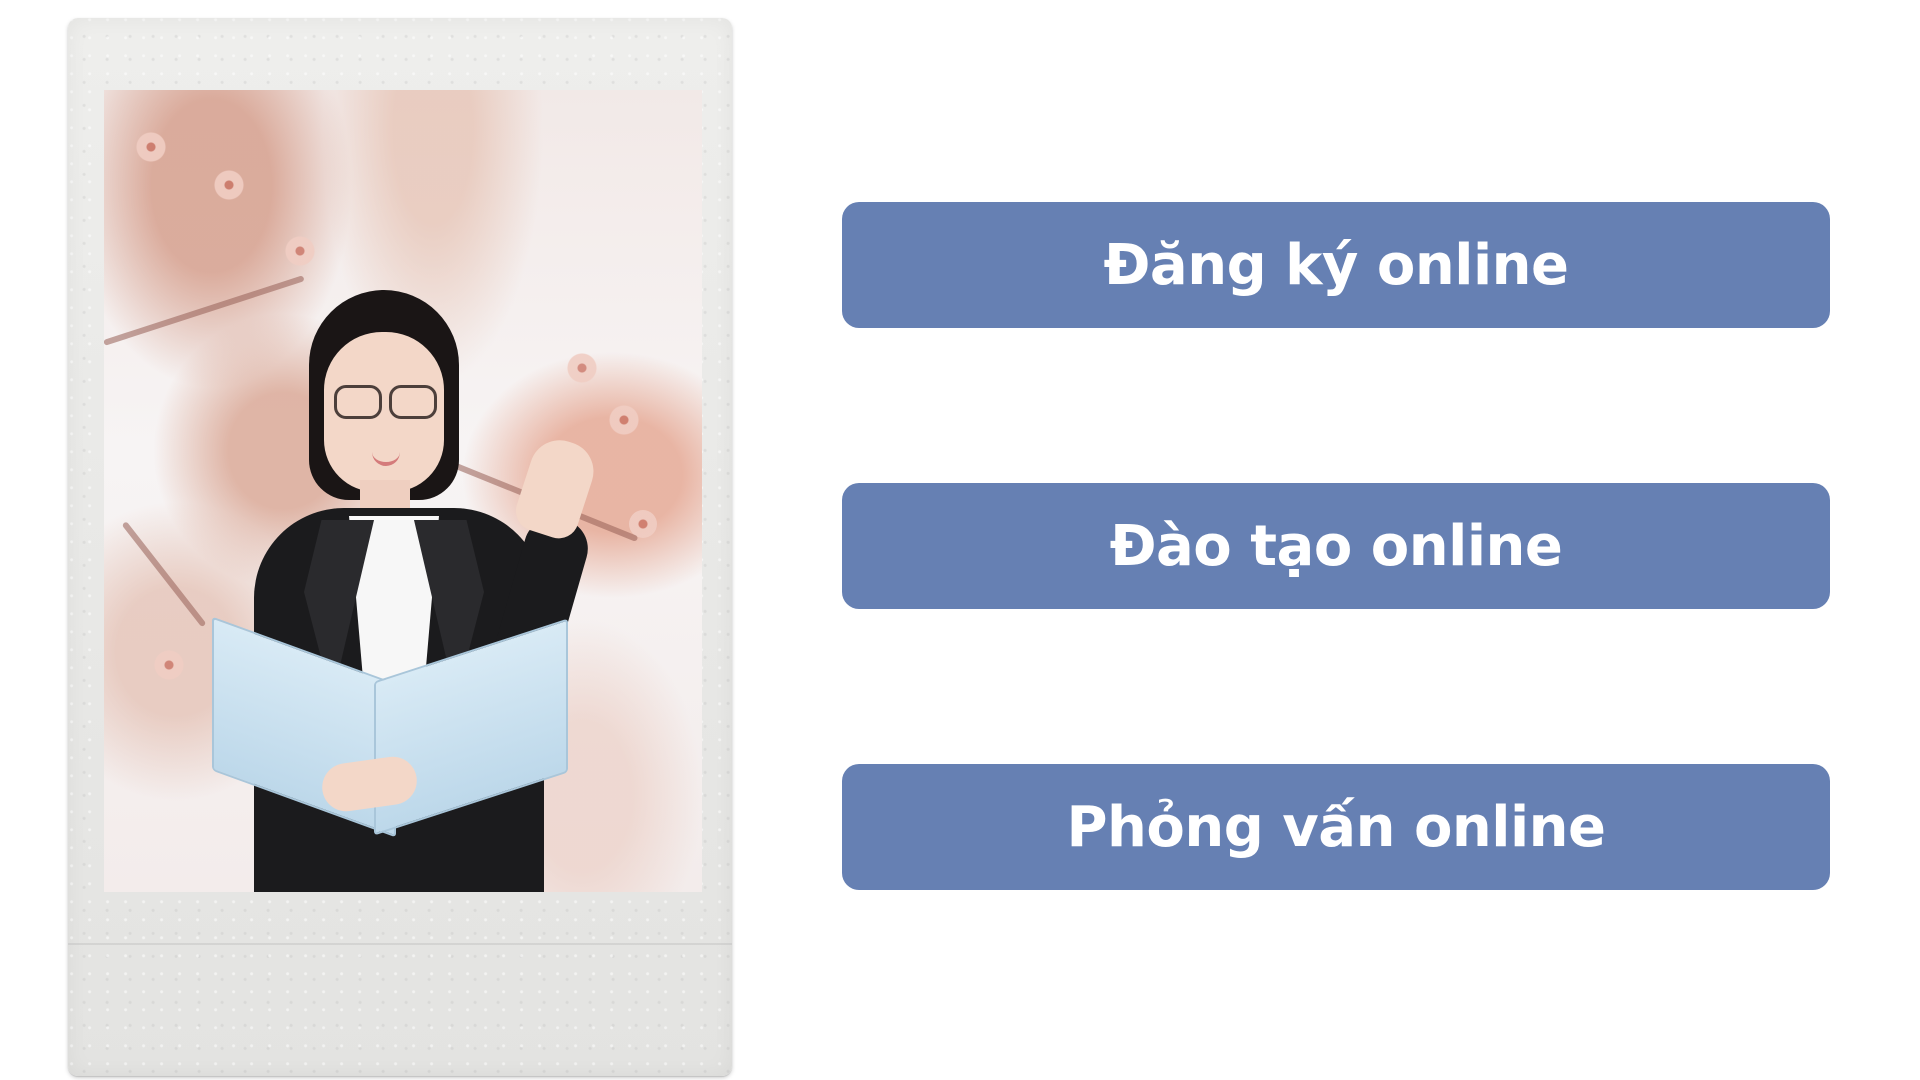  I want to click on polaroid-bottom-divider, so click(400, 944).